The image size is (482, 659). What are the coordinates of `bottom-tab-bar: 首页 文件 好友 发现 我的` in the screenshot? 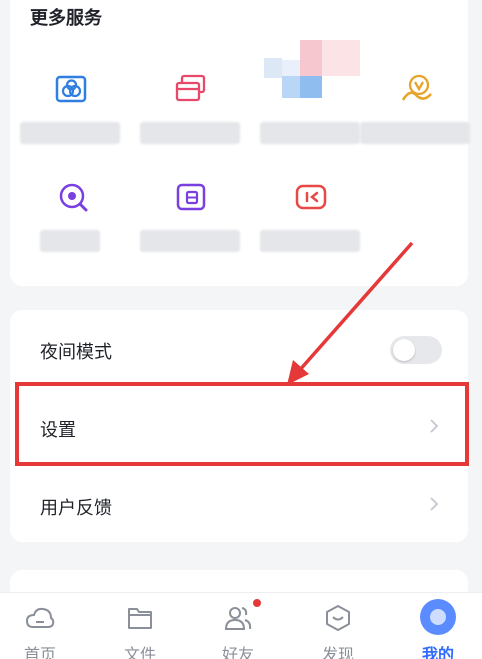 It's located at (241, 625).